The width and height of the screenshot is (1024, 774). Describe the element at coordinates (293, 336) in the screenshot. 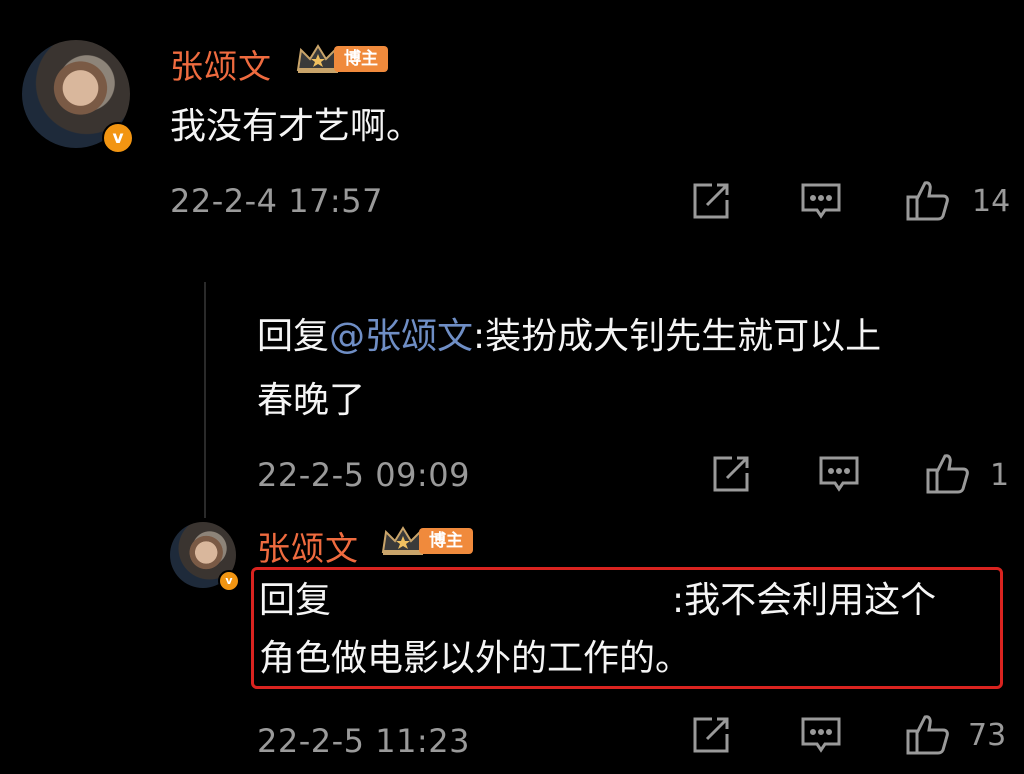

I see `reply-prefix: 回复` at that location.